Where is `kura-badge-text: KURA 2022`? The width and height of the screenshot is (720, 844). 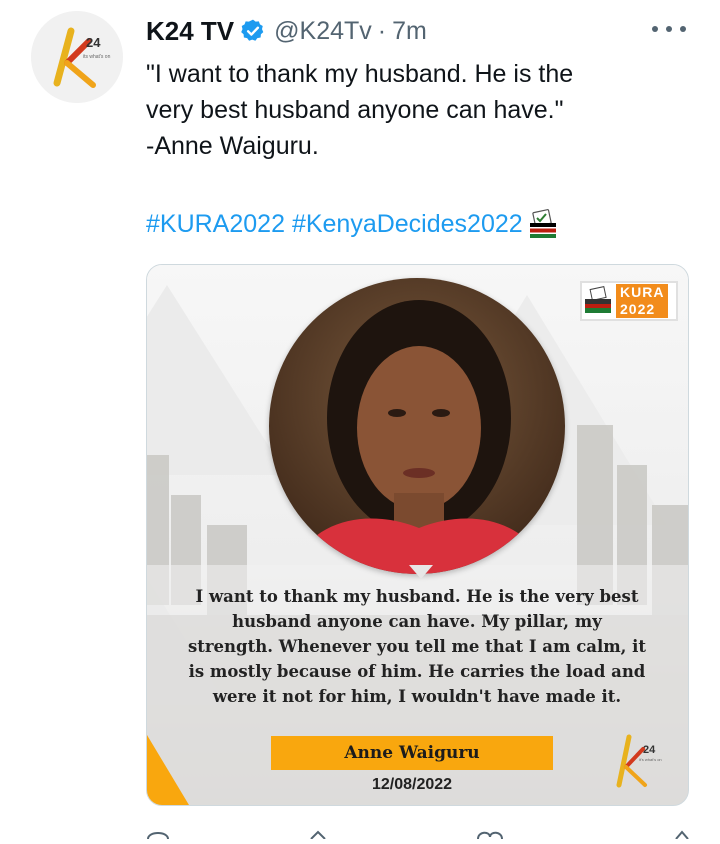
kura-badge-text: KURA 2022 is located at coordinates (641, 301).